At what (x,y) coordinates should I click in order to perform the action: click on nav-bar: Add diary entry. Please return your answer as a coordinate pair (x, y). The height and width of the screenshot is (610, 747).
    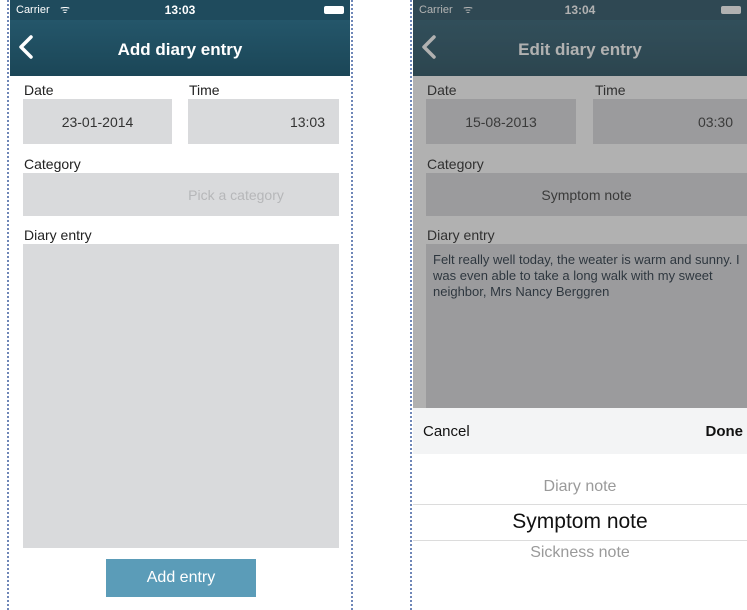
    Looking at the image, I should click on (180, 48).